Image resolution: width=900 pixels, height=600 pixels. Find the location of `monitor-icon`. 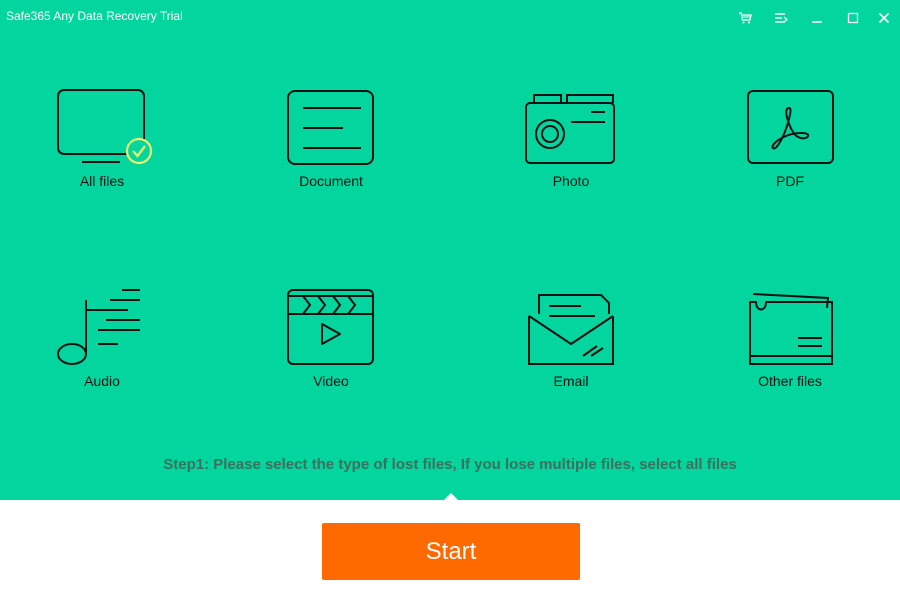

monitor-icon is located at coordinates (102, 128).